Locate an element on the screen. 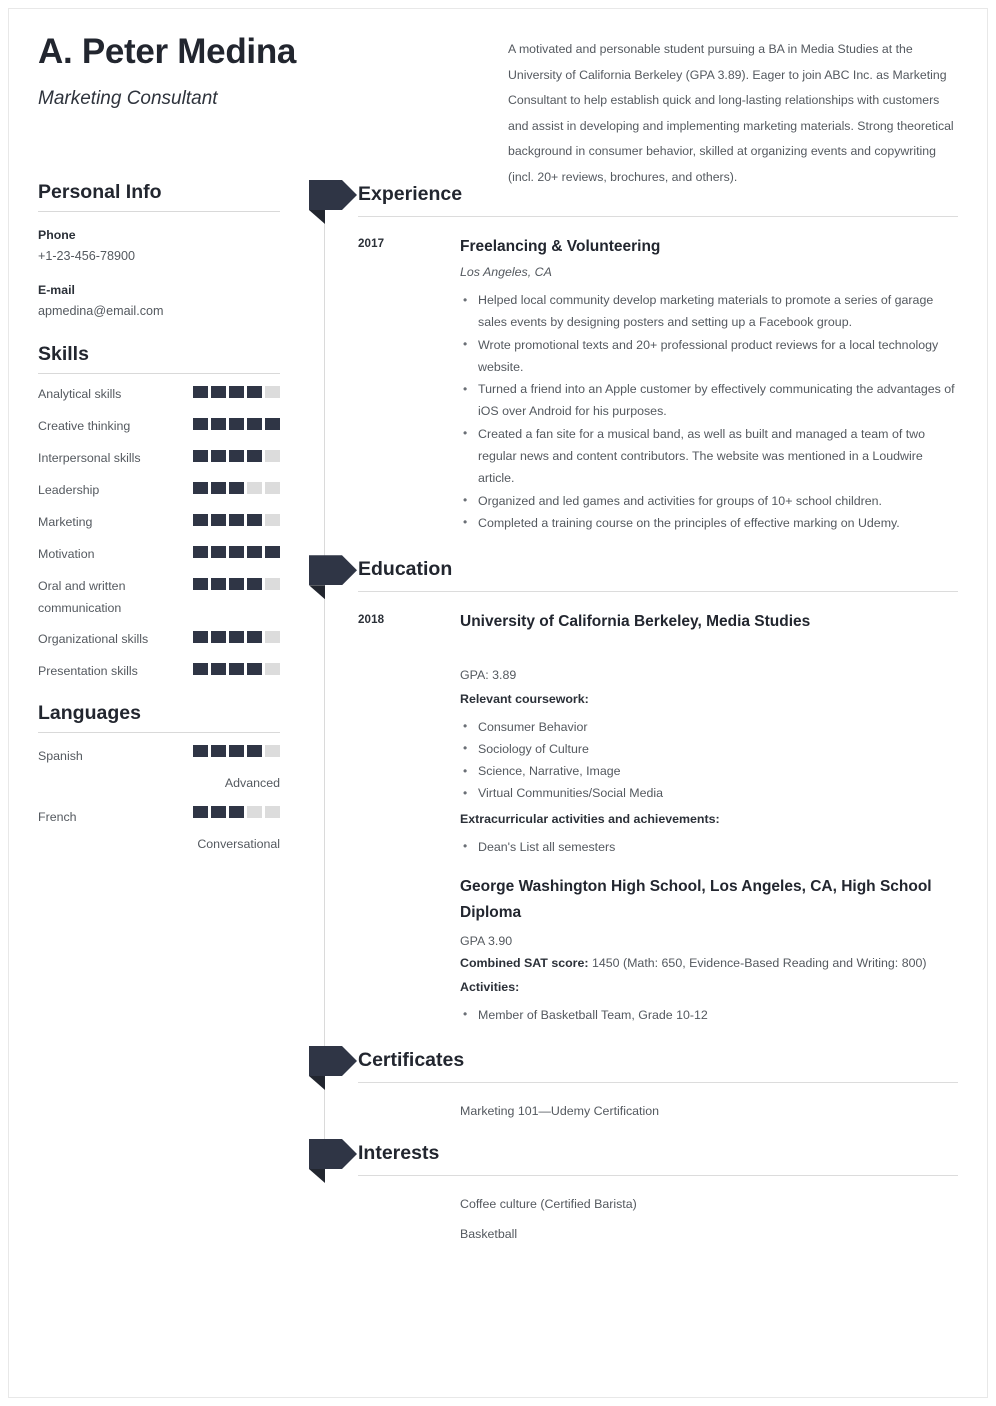  experience-header: Experience is located at coordinates (498, 202).